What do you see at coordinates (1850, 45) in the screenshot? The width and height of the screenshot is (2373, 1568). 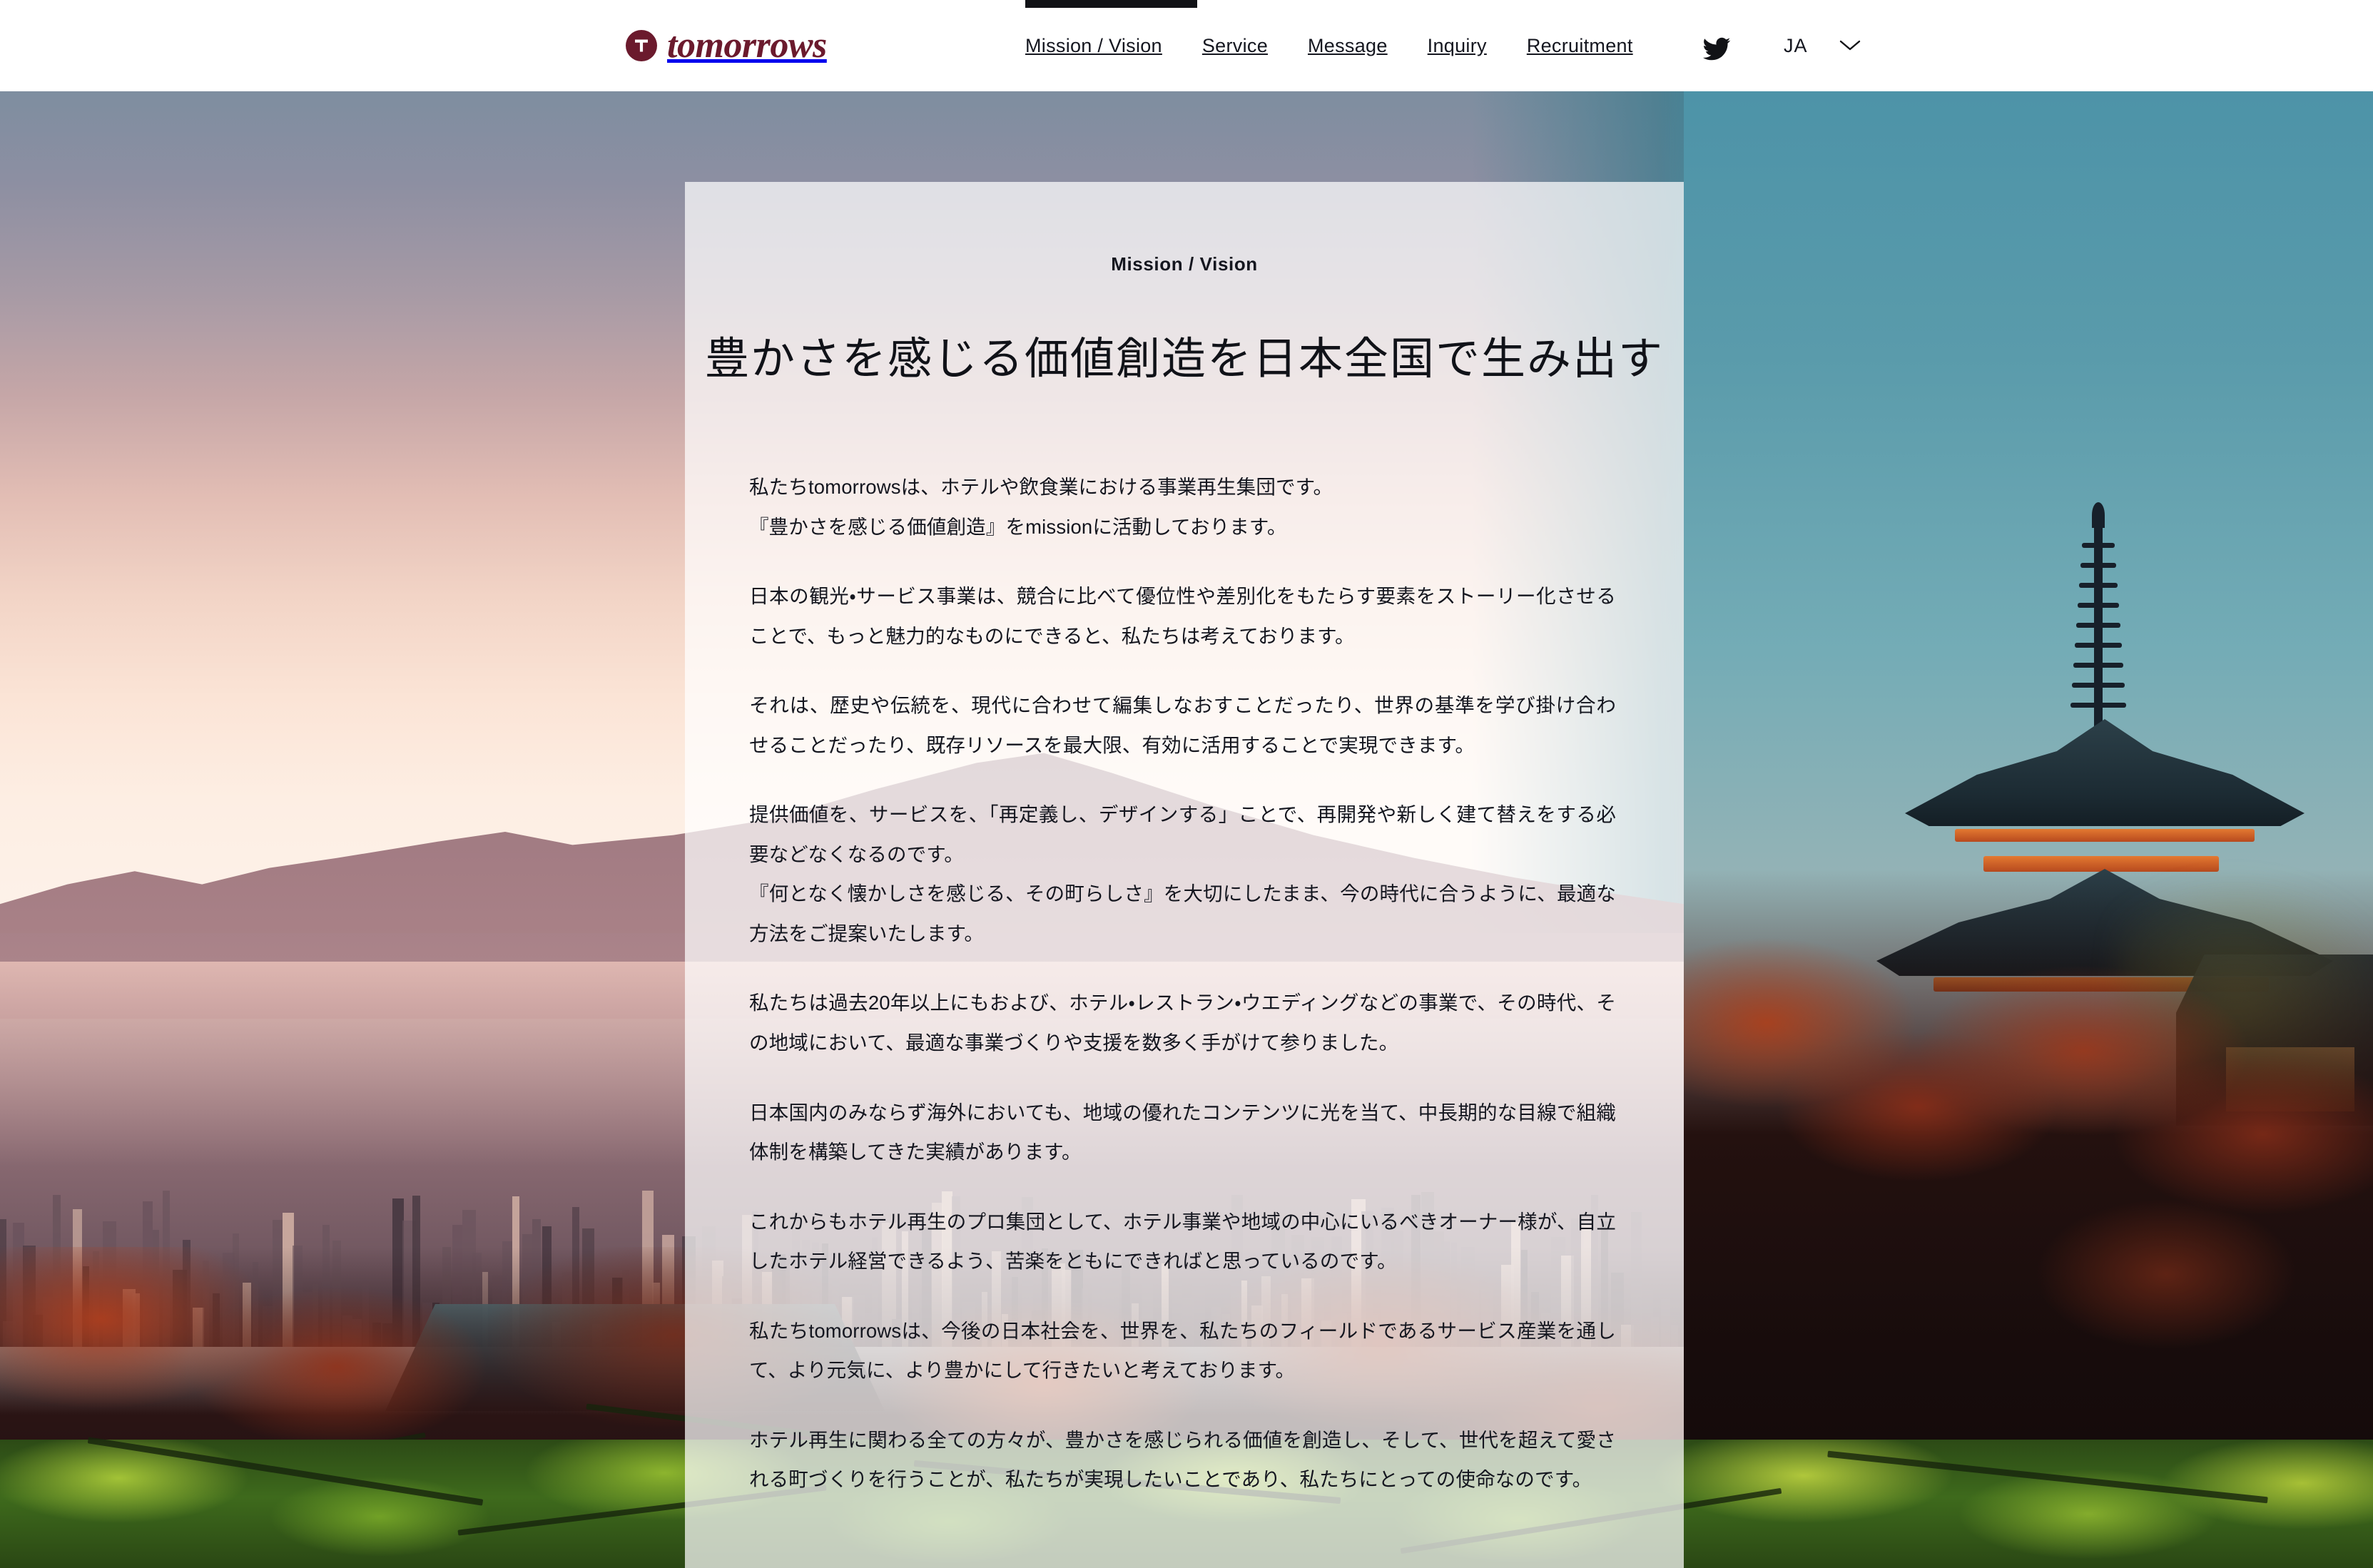 I see `chevron-down-icon` at bounding box center [1850, 45].